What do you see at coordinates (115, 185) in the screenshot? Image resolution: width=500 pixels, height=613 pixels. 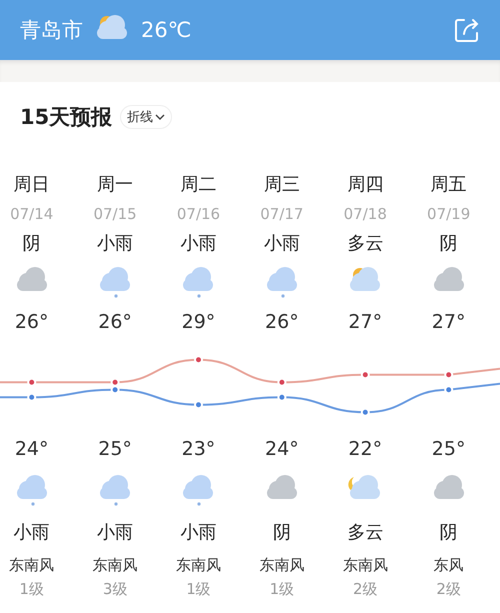 I see `weekday-label: 周一` at bounding box center [115, 185].